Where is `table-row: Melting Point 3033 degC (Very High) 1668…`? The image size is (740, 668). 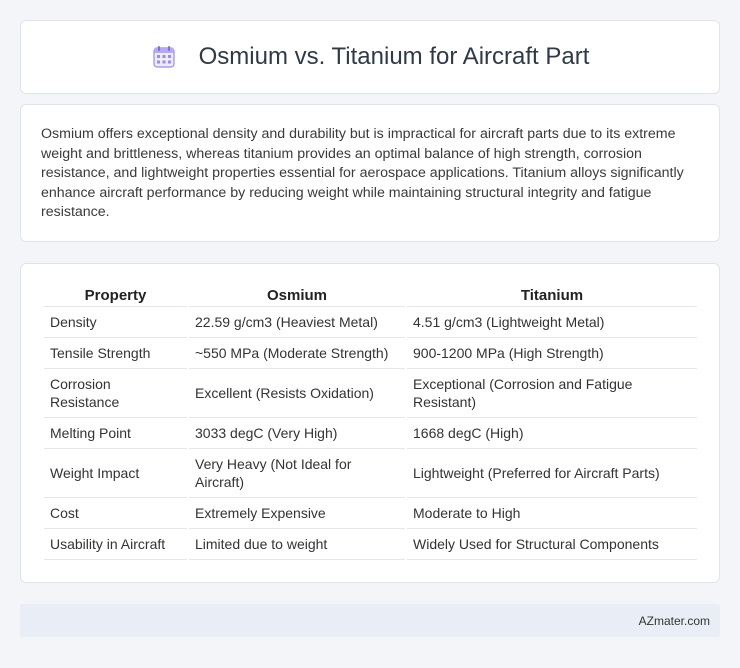
table-row: Melting Point 3033 degC (Very High) 1668… is located at coordinates (370, 433).